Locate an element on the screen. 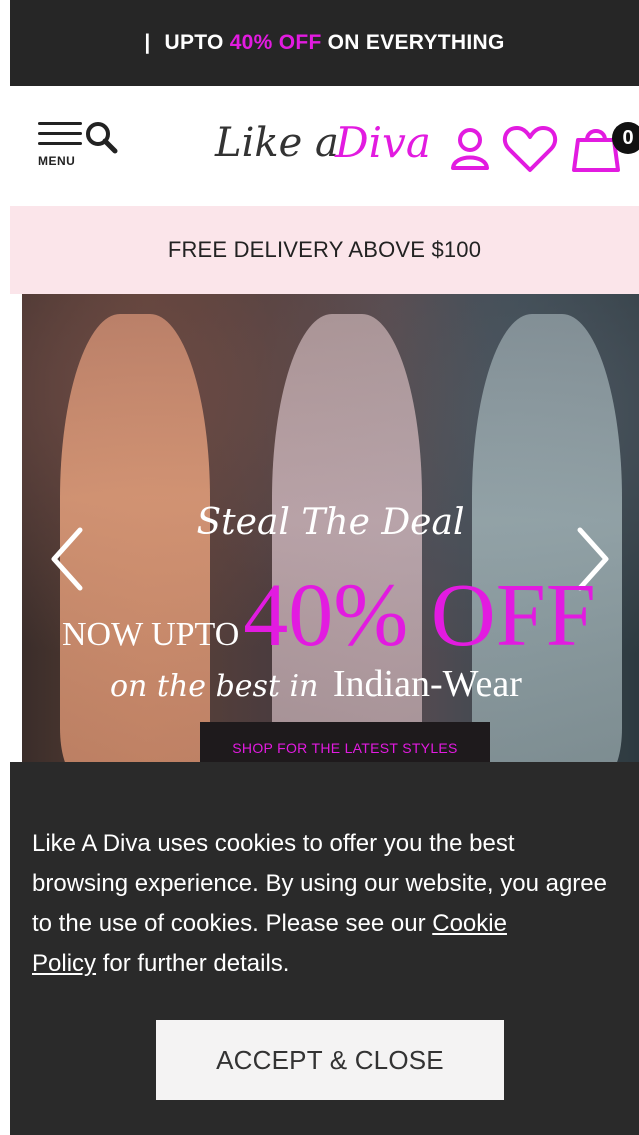 The height and width of the screenshot is (1135, 639). hero-tagline: Steal The Deal is located at coordinates (330, 522).